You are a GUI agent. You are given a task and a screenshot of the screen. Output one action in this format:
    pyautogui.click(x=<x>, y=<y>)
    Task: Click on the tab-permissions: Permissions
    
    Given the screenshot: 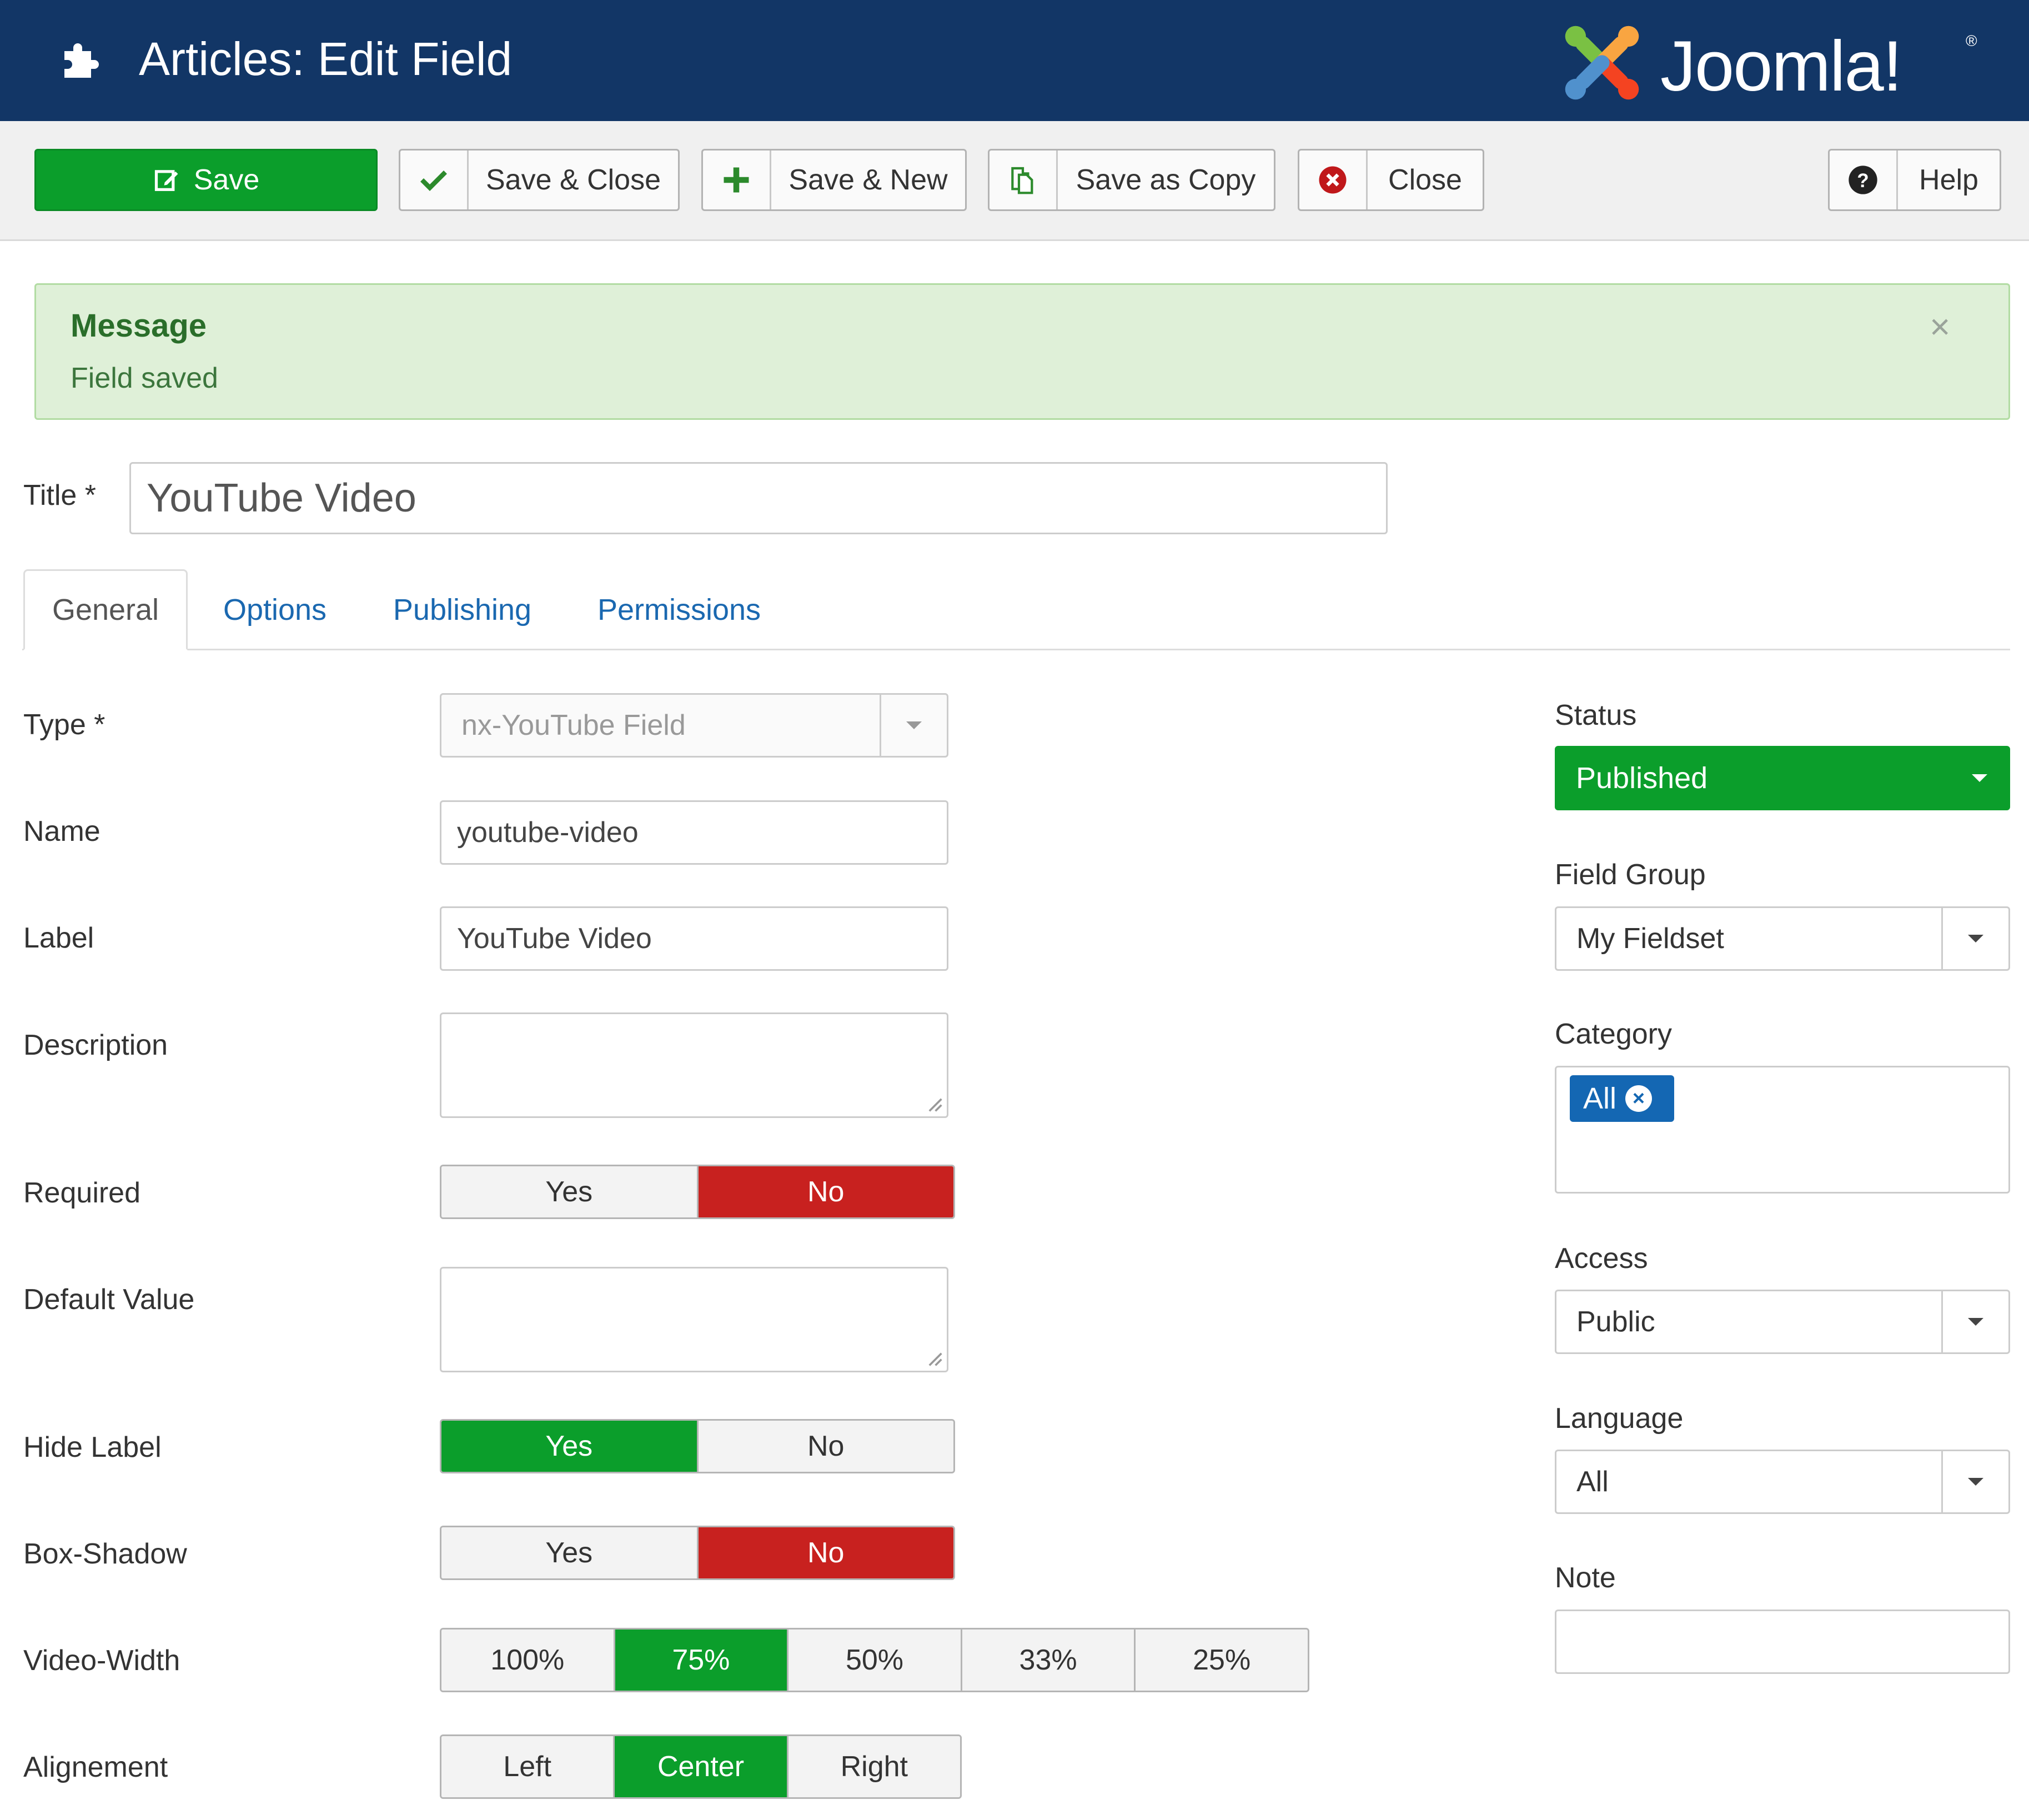 What is the action you would take?
    pyautogui.click(x=679, y=610)
    